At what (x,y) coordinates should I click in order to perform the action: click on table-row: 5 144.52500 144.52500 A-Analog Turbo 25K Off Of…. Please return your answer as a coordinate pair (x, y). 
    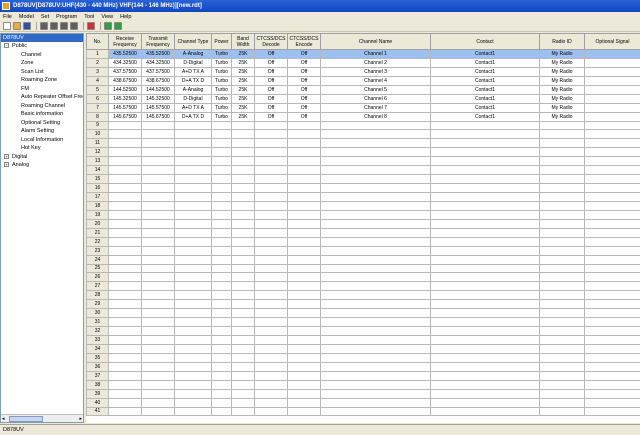
    Looking at the image, I should click on (363, 89).